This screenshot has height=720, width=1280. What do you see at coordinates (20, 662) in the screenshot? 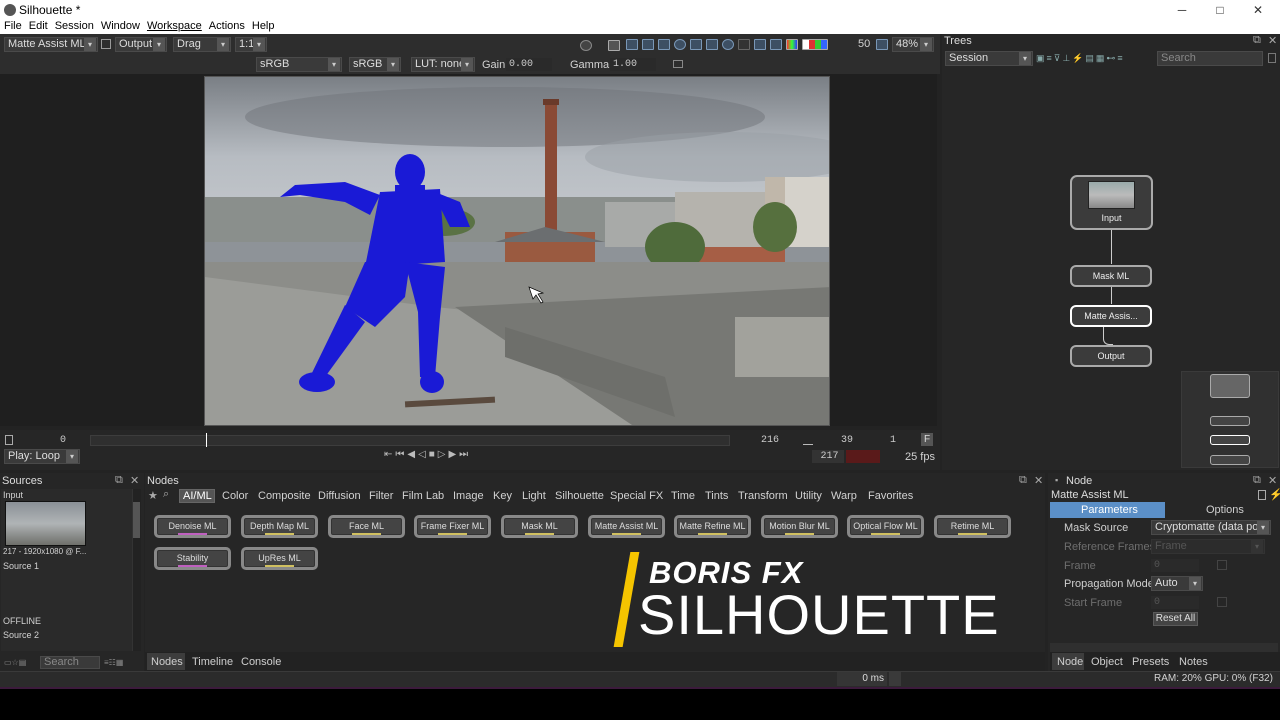
I see `sources-tools-icons: ▭☆▤` at bounding box center [20, 662].